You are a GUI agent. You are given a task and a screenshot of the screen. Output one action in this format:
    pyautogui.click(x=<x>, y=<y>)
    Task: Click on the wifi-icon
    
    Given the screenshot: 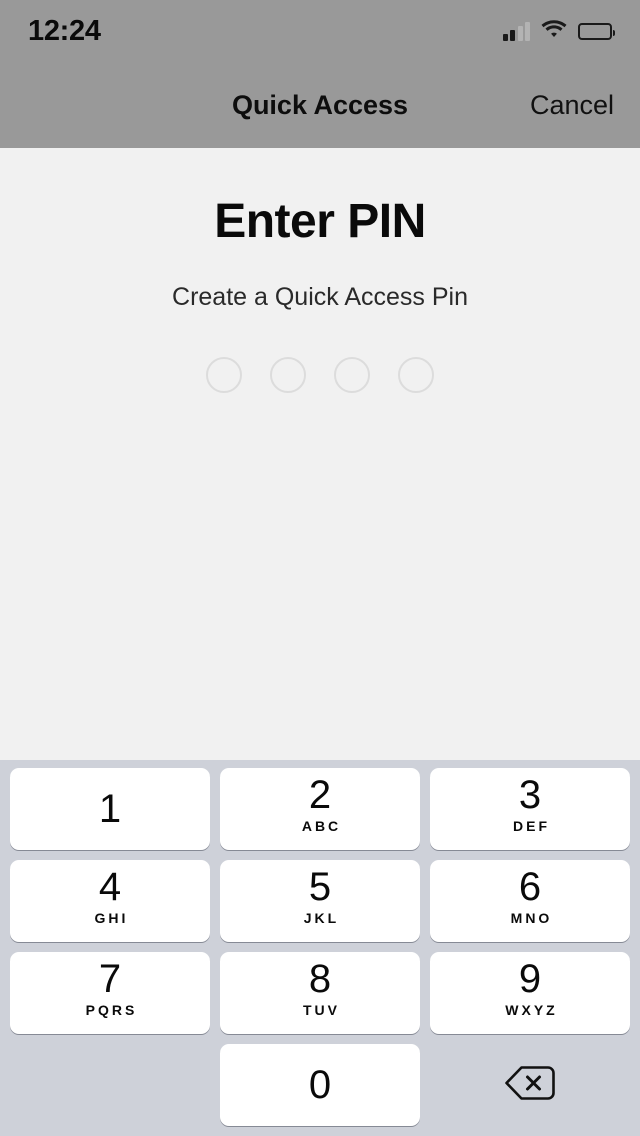 What is the action you would take?
    pyautogui.click(x=554, y=31)
    